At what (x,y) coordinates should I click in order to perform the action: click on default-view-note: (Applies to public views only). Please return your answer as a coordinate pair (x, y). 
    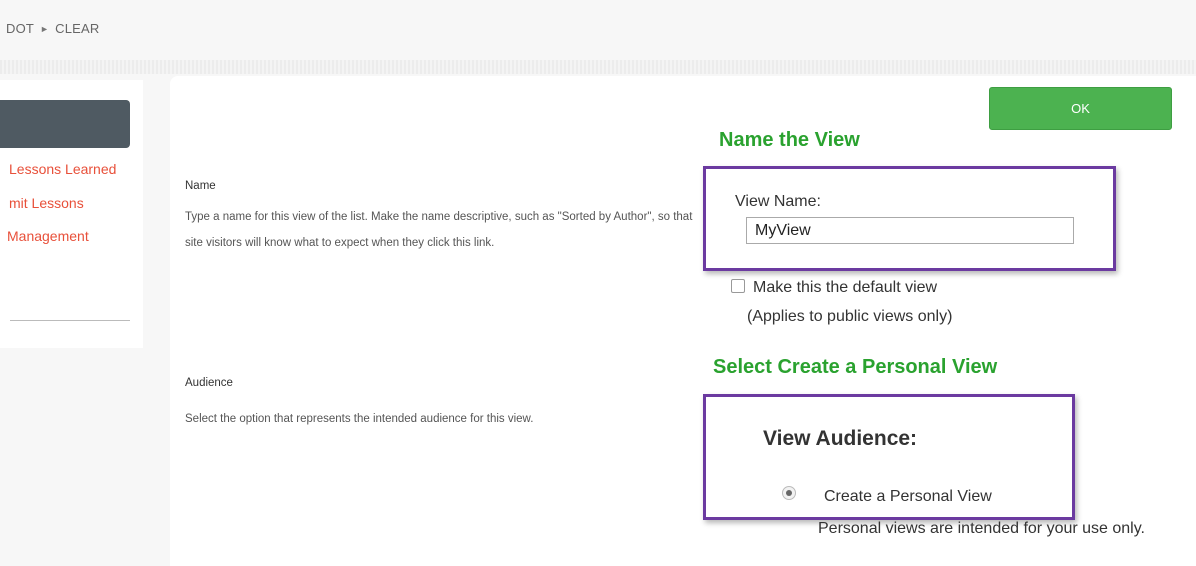
    Looking at the image, I should click on (850, 316).